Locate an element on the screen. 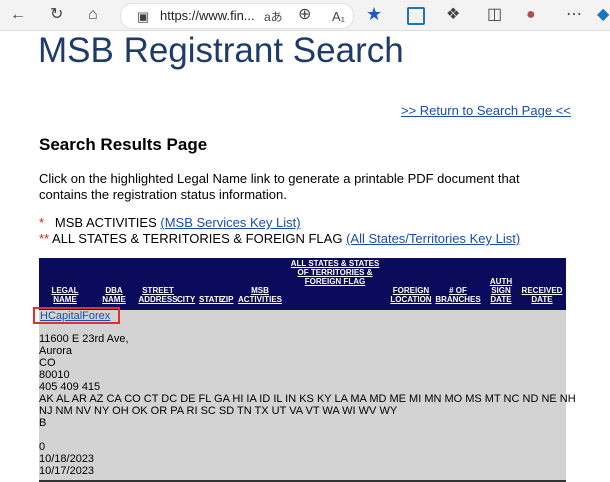 The image size is (610, 482). col-dba-name: DBA NAME is located at coordinates (114, 295).